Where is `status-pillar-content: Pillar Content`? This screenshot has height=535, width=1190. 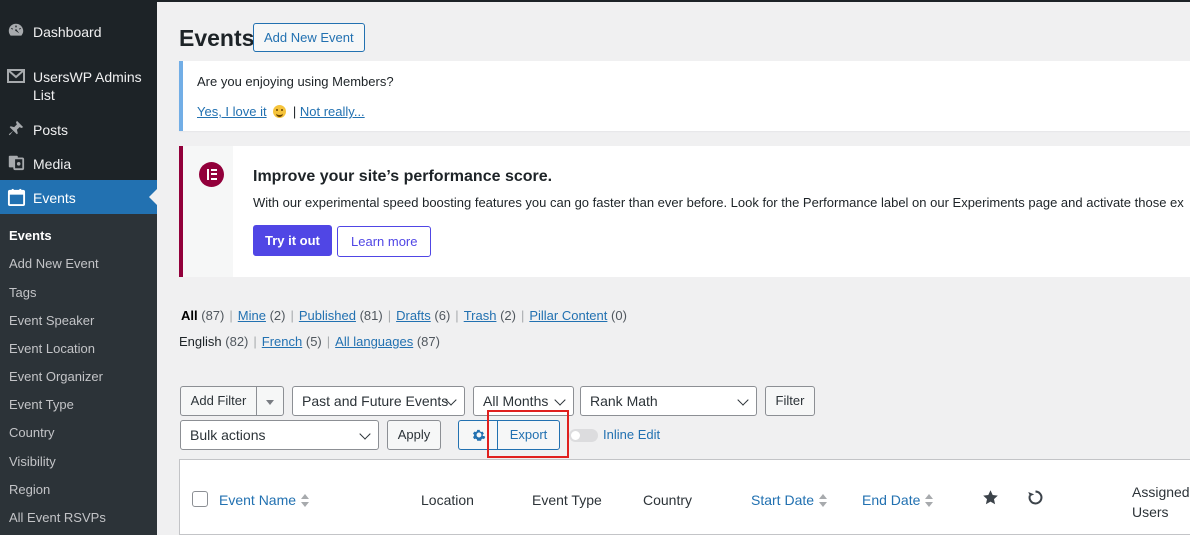 status-pillar-content: Pillar Content is located at coordinates (568, 315).